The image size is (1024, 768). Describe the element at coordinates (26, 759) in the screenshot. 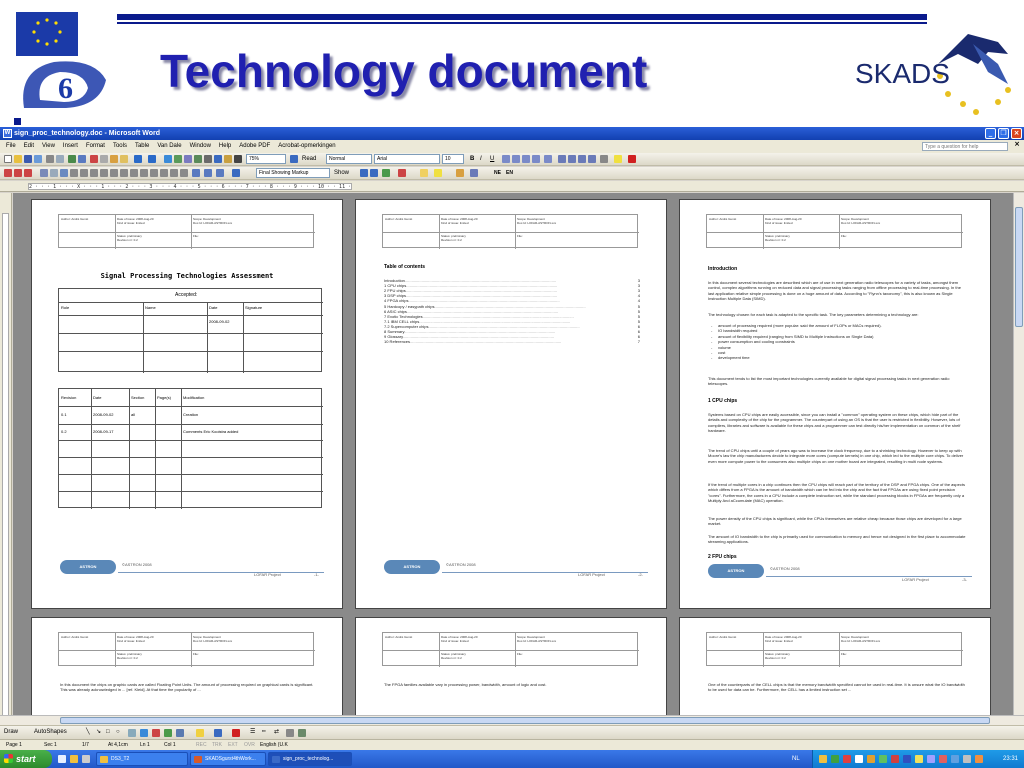

I see `start-button: start` at that location.